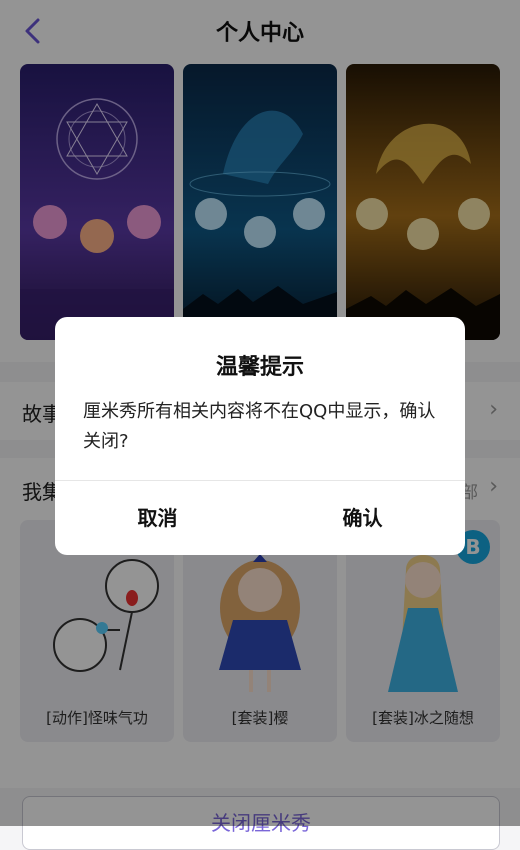 The image size is (520, 850). Describe the element at coordinates (259, 426) in the screenshot. I see `dialog-message: 厘米秀所有相关内容将不在QQ中显示，确认关闭?` at that location.